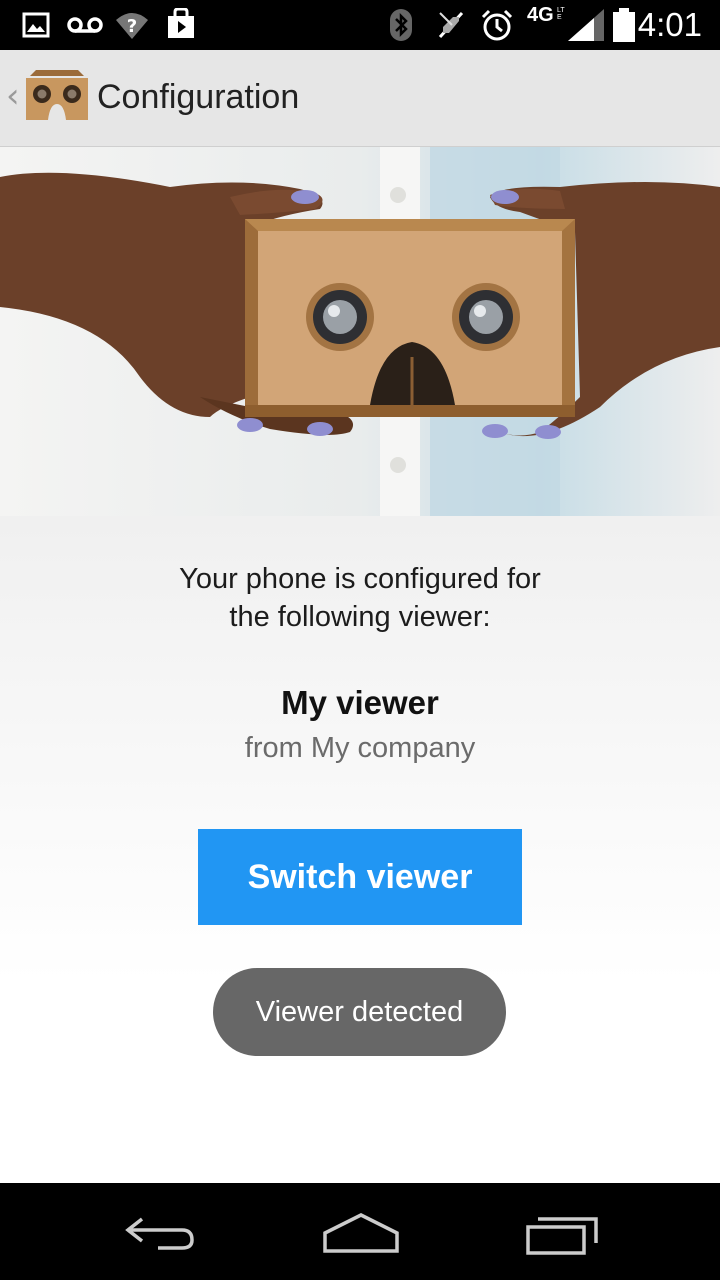  I want to click on viewer-company: from My company, so click(360, 748).